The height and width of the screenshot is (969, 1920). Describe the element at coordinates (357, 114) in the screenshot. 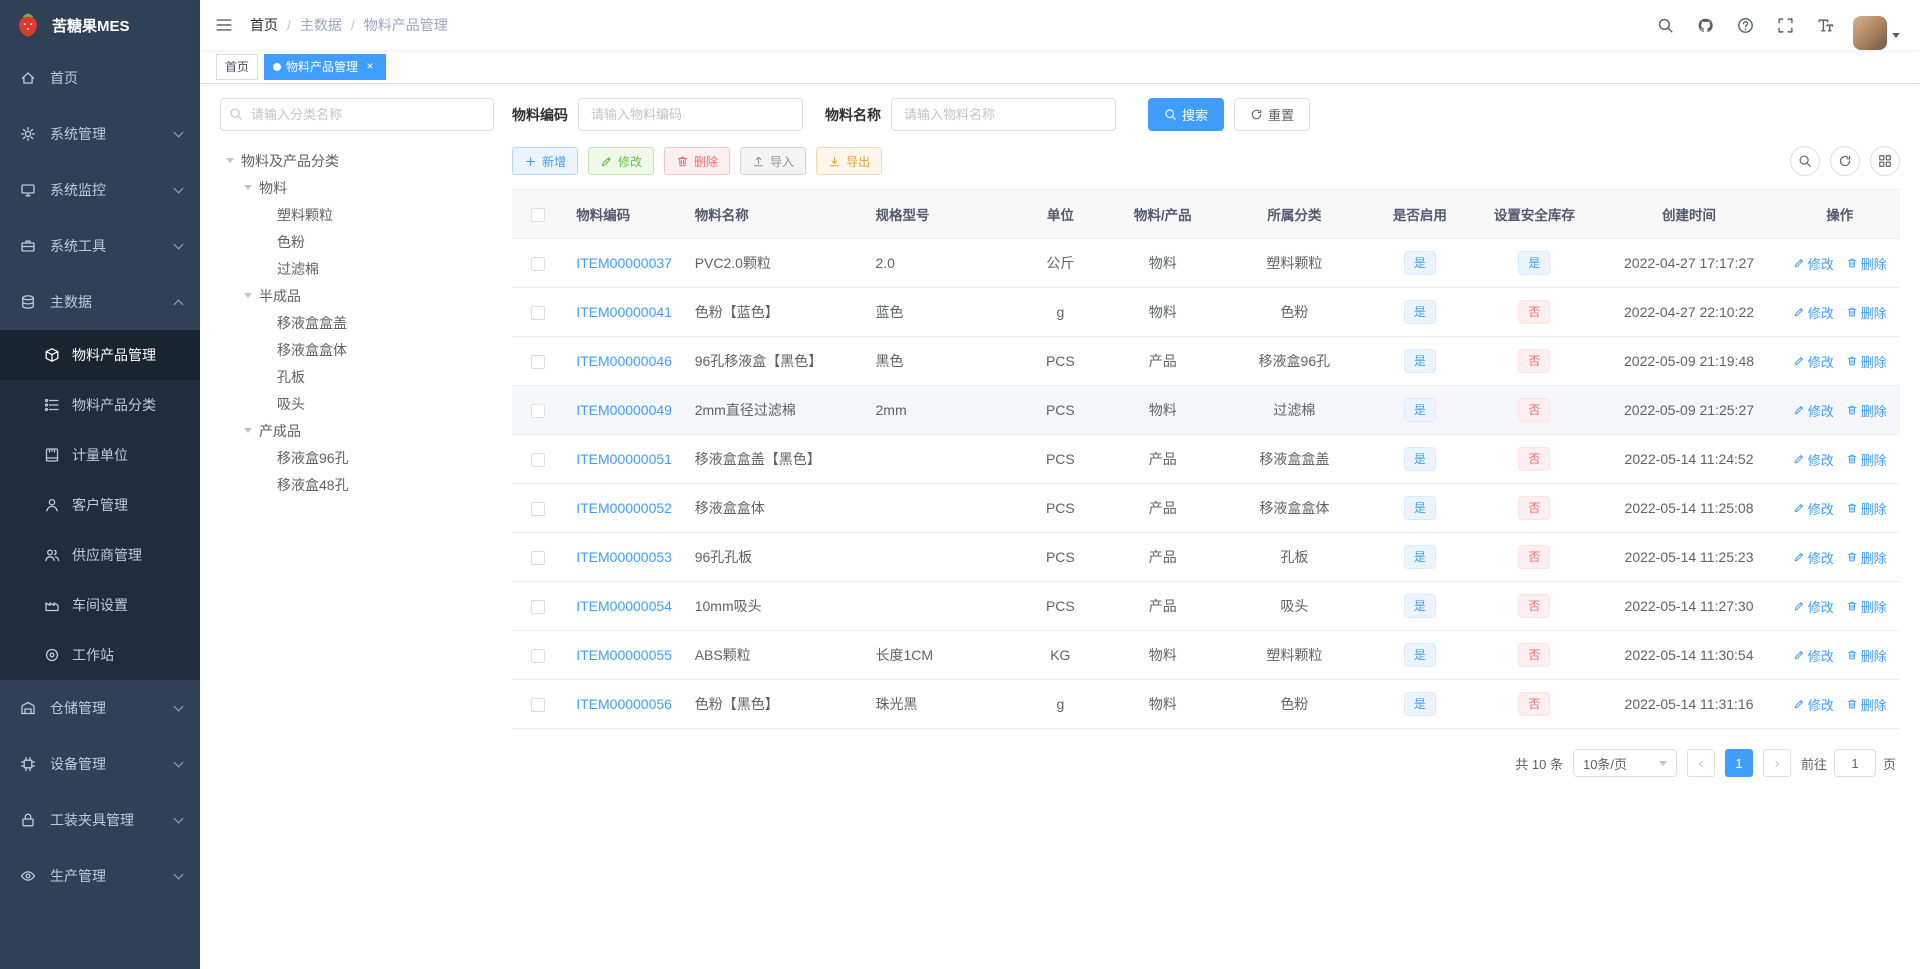

I see `category-search-input` at that location.